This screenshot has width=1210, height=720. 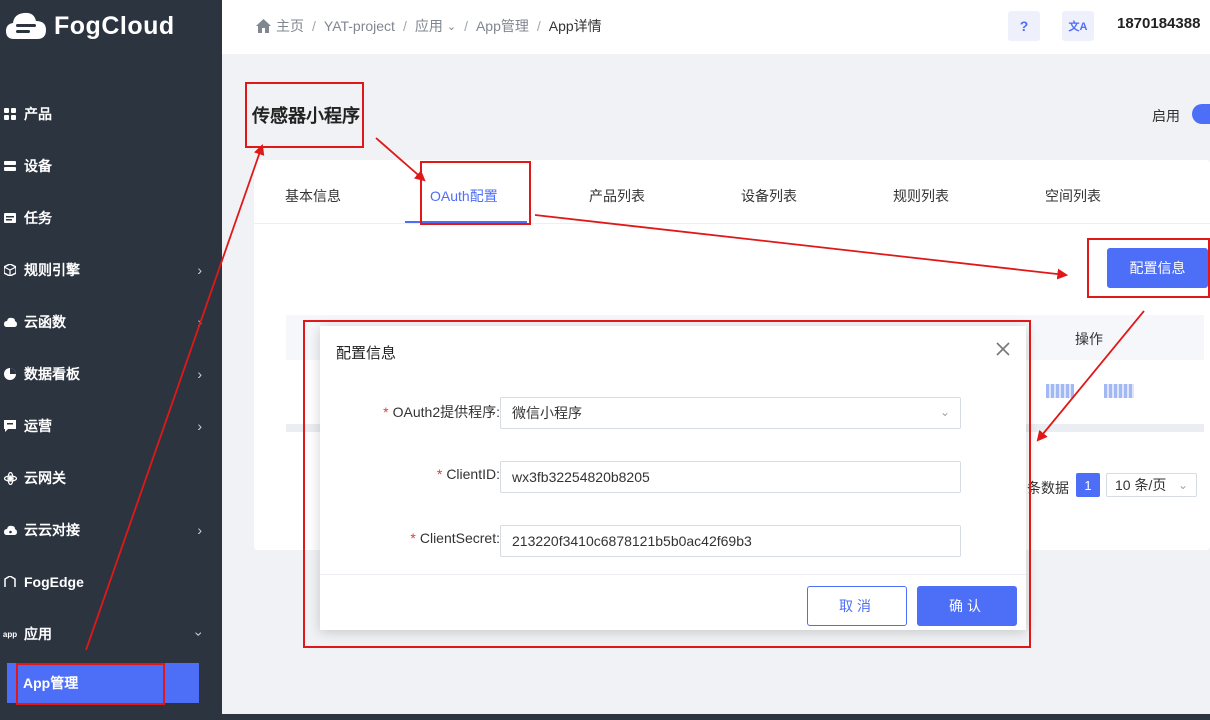 What do you see at coordinates (732, 192) in the screenshot?
I see `tab-bar: 基本信息 OAuth配置 产品列表 设备列表 规则列表 空间列表` at bounding box center [732, 192].